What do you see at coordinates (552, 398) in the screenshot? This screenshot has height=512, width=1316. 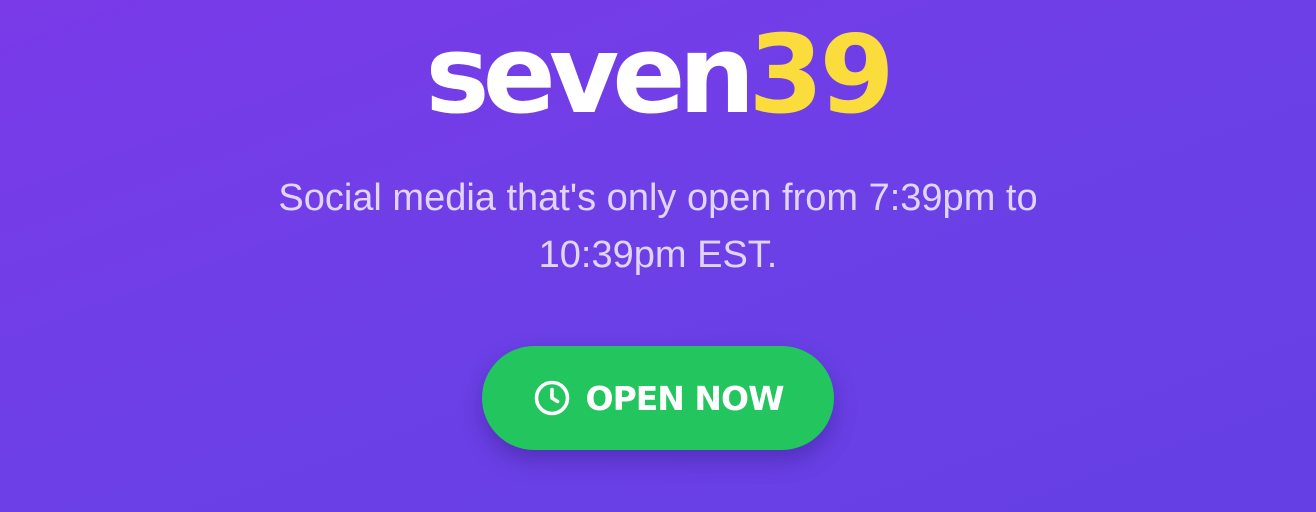 I see `clock-icon` at bounding box center [552, 398].